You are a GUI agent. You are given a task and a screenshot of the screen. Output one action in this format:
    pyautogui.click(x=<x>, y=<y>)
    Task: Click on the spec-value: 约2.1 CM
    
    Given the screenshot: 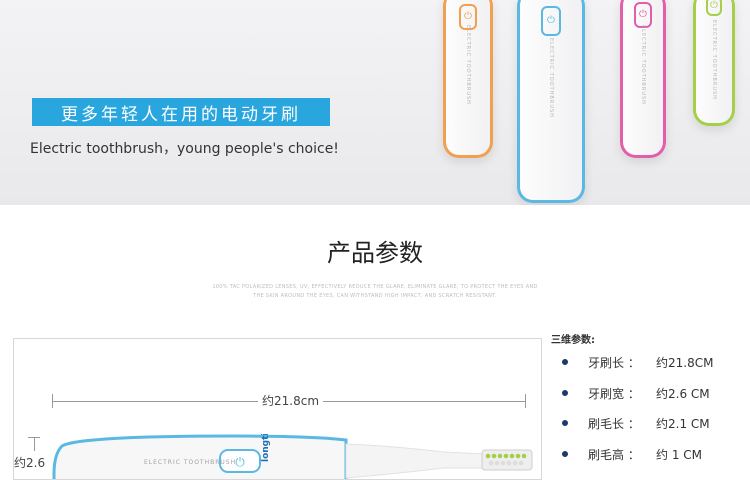 What is the action you would take?
    pyautogui.click(x=683, y=424)
    